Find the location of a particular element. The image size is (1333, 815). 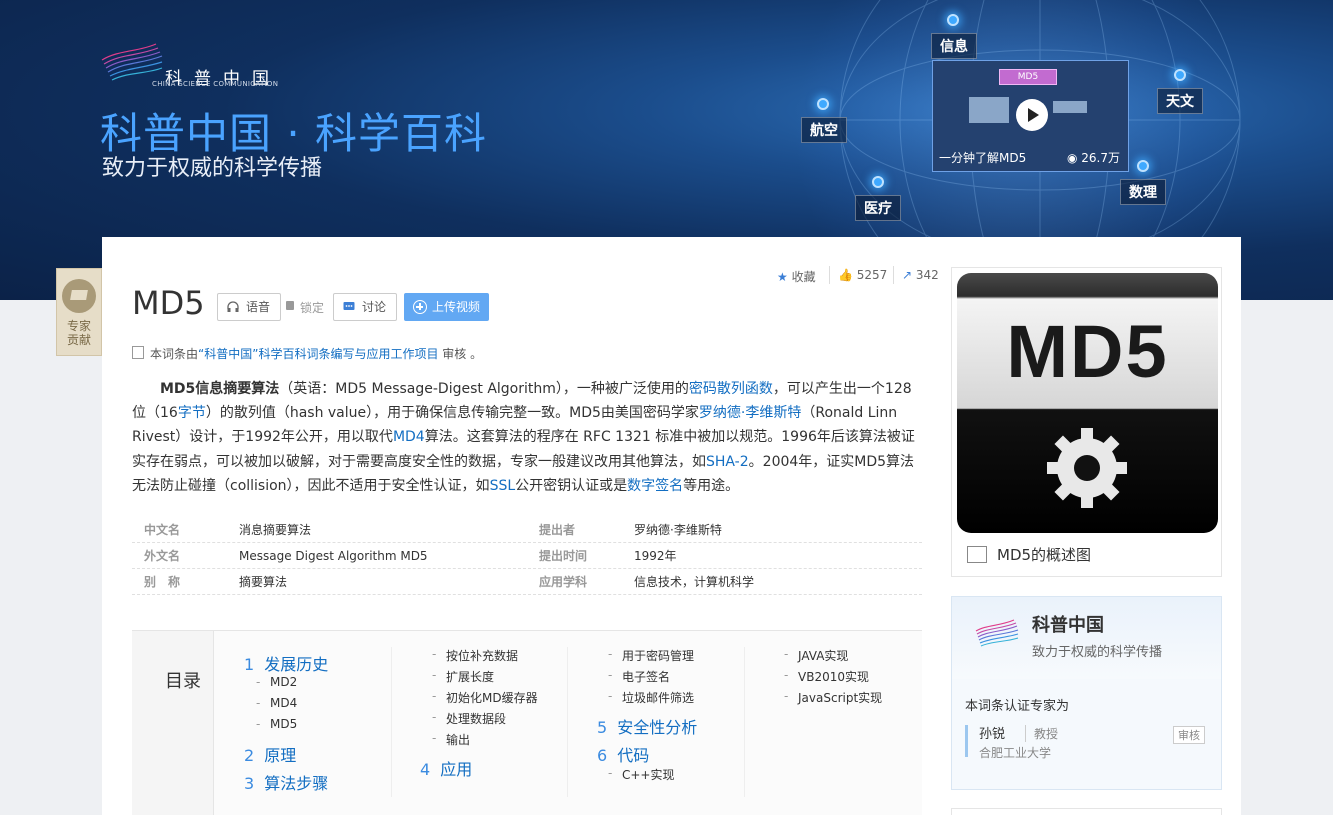

favorite-label: 收藏 is located at coordinates (803, 277).